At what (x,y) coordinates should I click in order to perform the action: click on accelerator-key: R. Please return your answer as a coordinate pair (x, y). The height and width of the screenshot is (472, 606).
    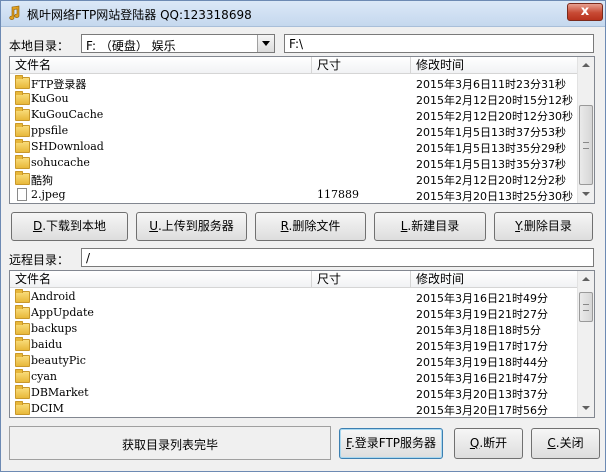
    Looking at the image, I should click on (284, 226).